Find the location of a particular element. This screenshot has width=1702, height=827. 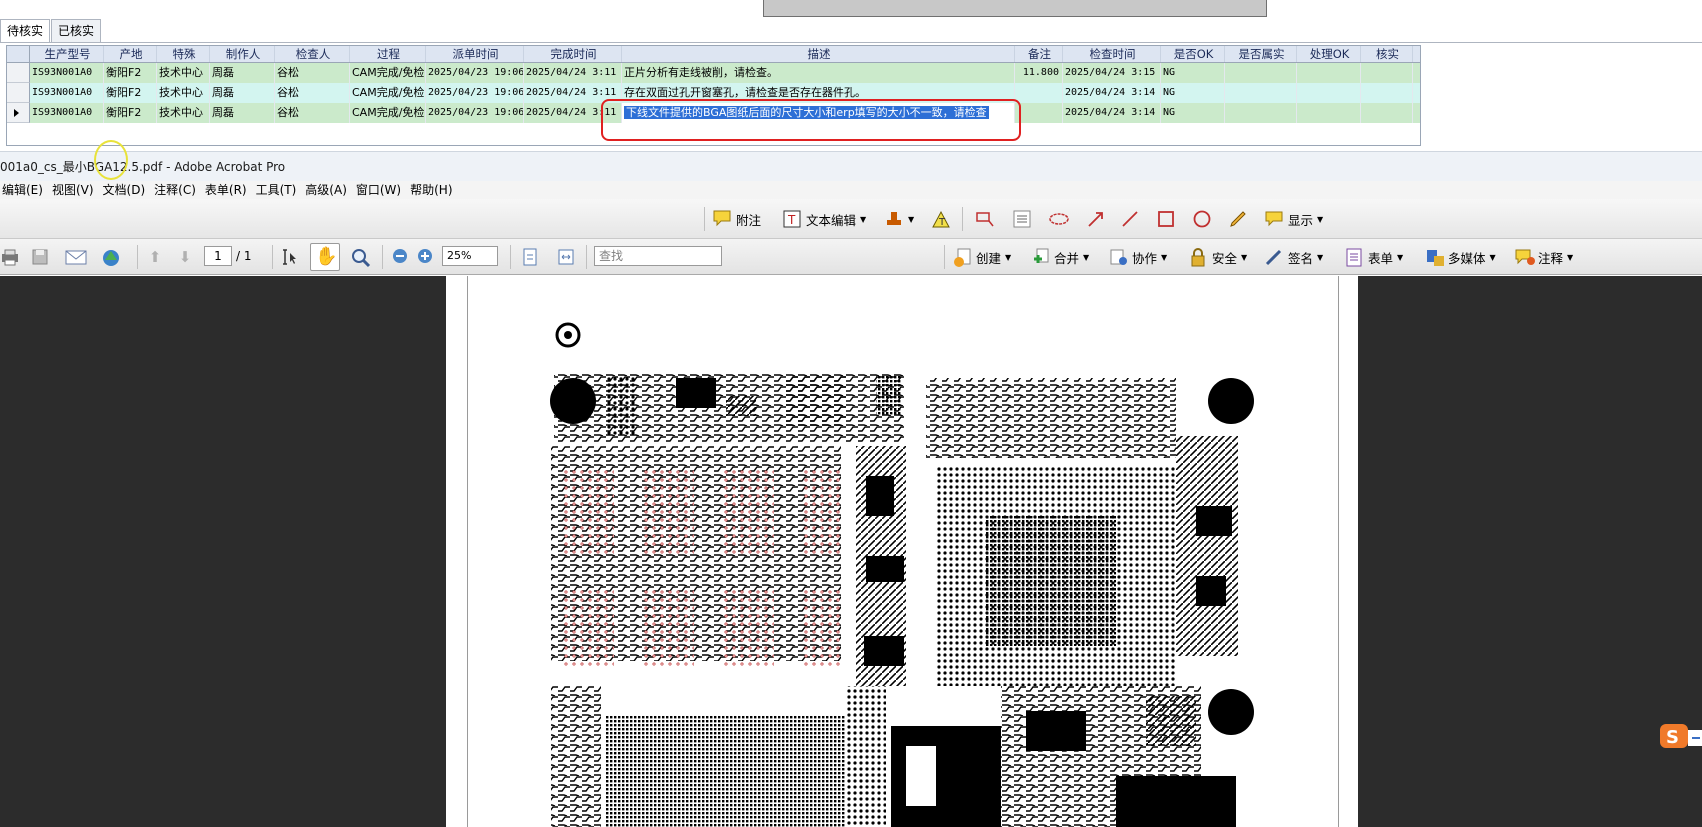

col-header-note: 备注 is located at coordinates (1039, 54).